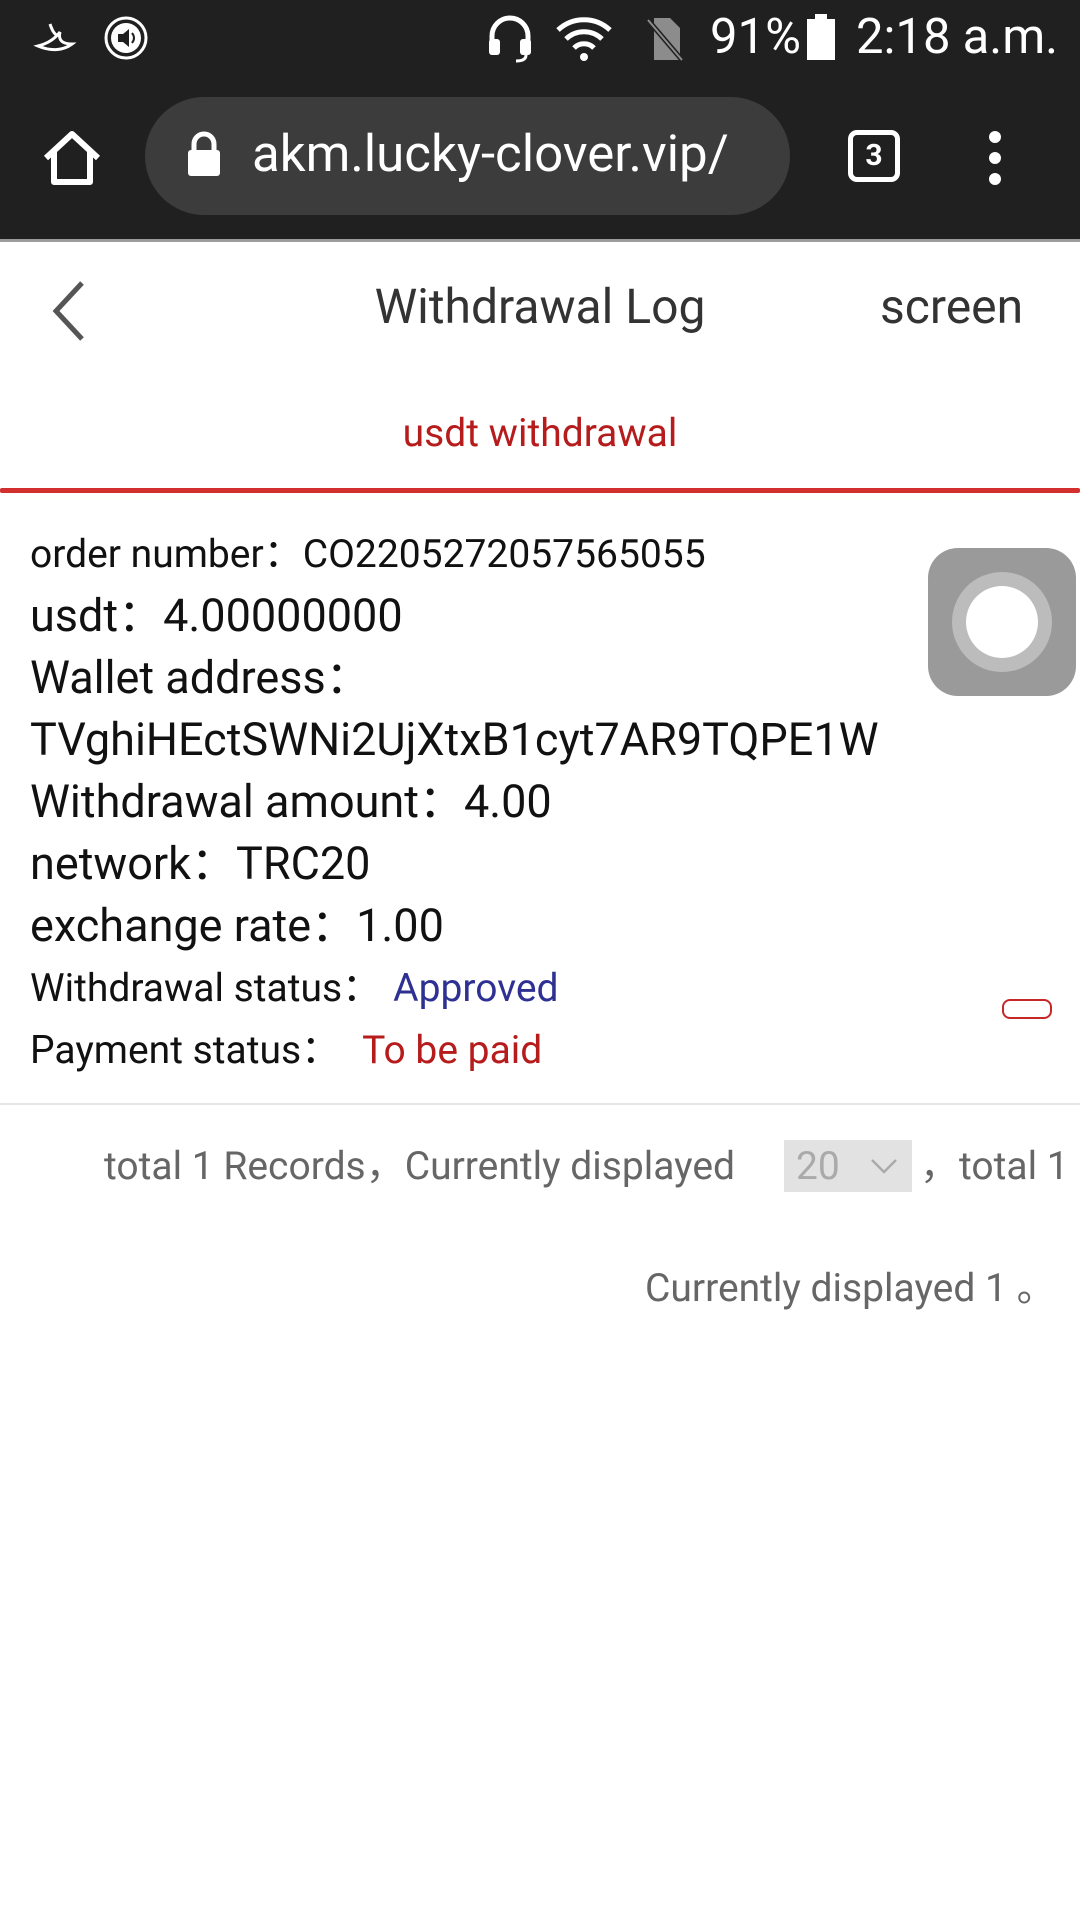 The height and width of the screenshot is (1920, 1080). Describe the element at coordinates (755, 36) in the screenshot. I see `battery-percent: 91%` at that location.